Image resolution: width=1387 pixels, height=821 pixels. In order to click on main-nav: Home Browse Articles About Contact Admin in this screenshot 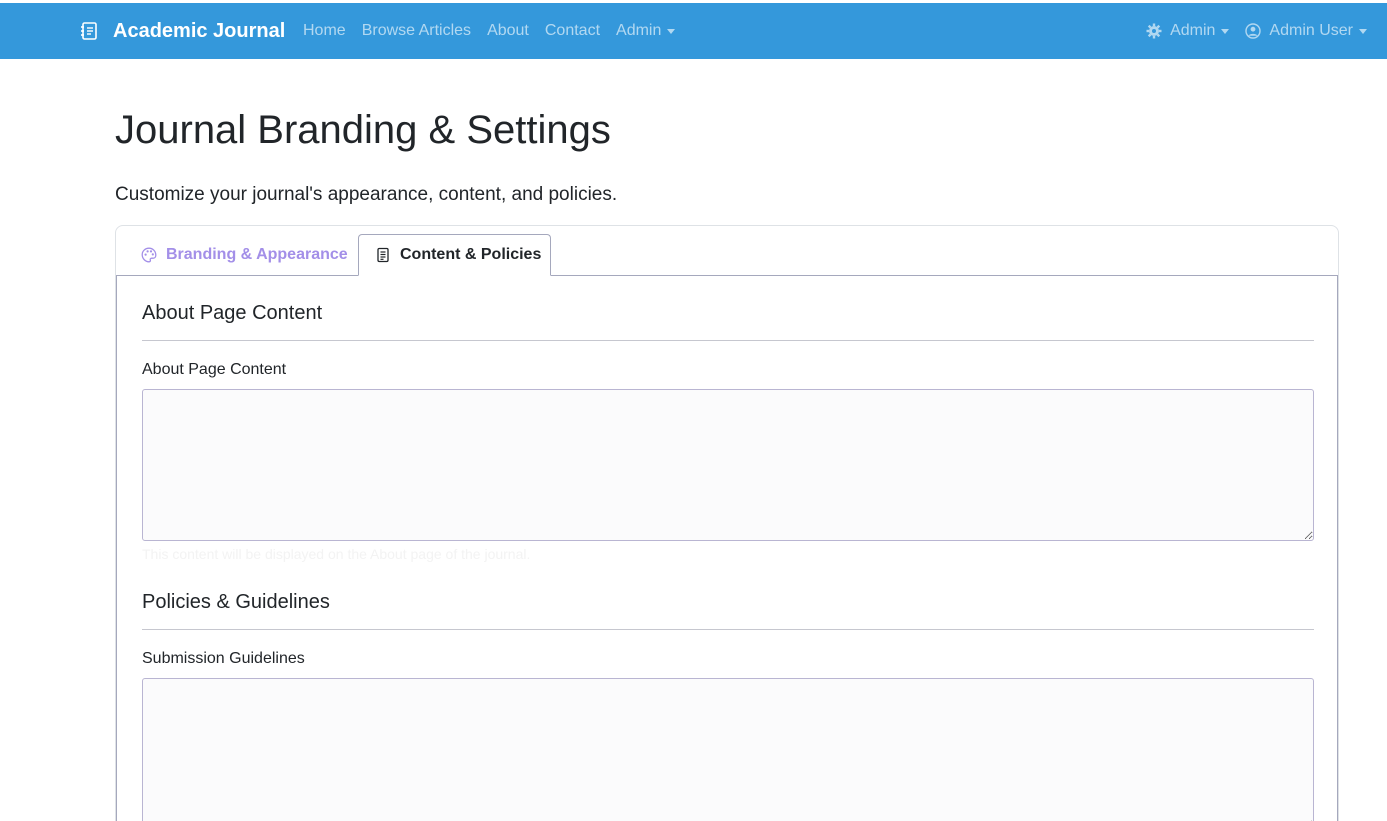, I will do `click(497, 31)`.